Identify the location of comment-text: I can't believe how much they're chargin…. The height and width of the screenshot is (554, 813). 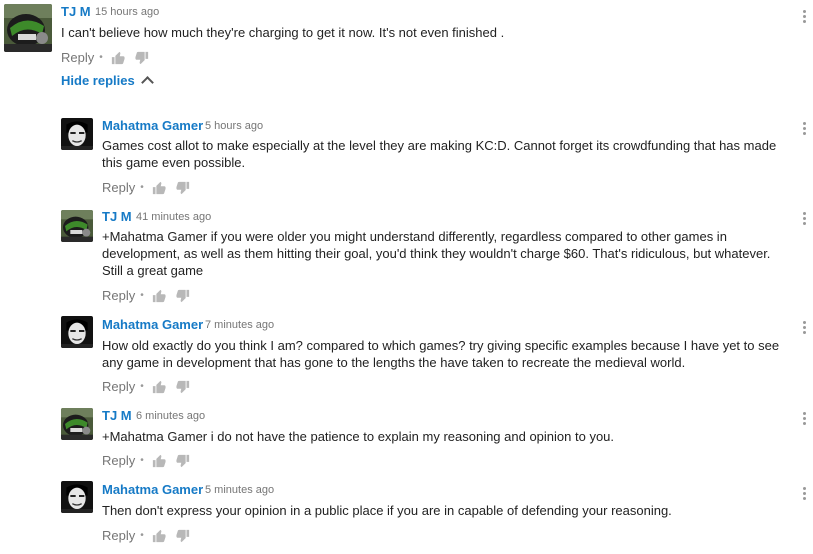
(283, 32).